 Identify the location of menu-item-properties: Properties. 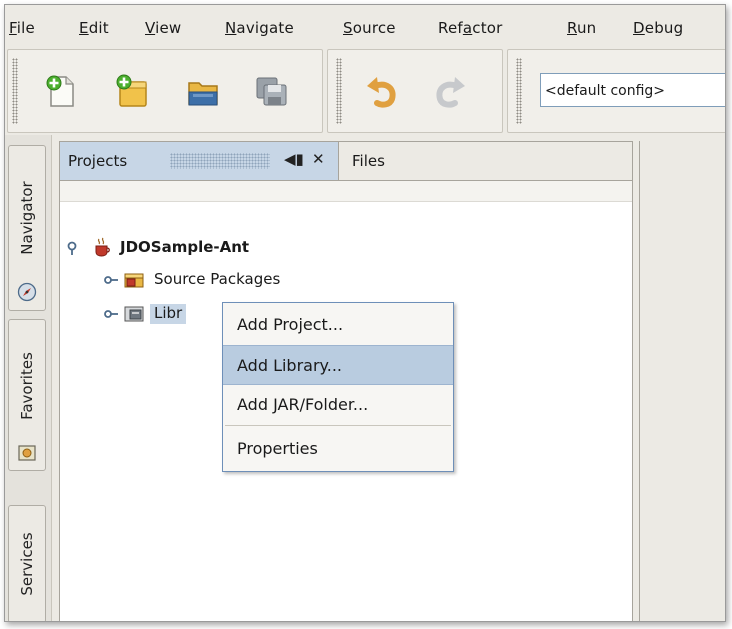
(338, 448).